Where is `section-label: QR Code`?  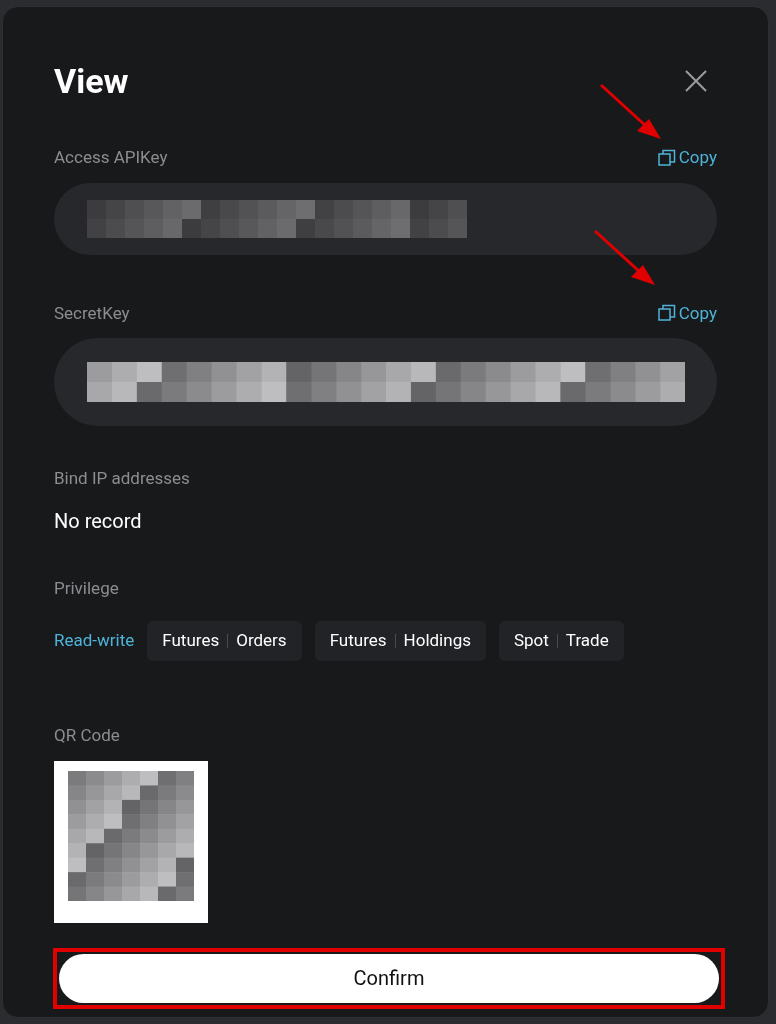
section-label: QR Code is located at coordinates (87, 735).